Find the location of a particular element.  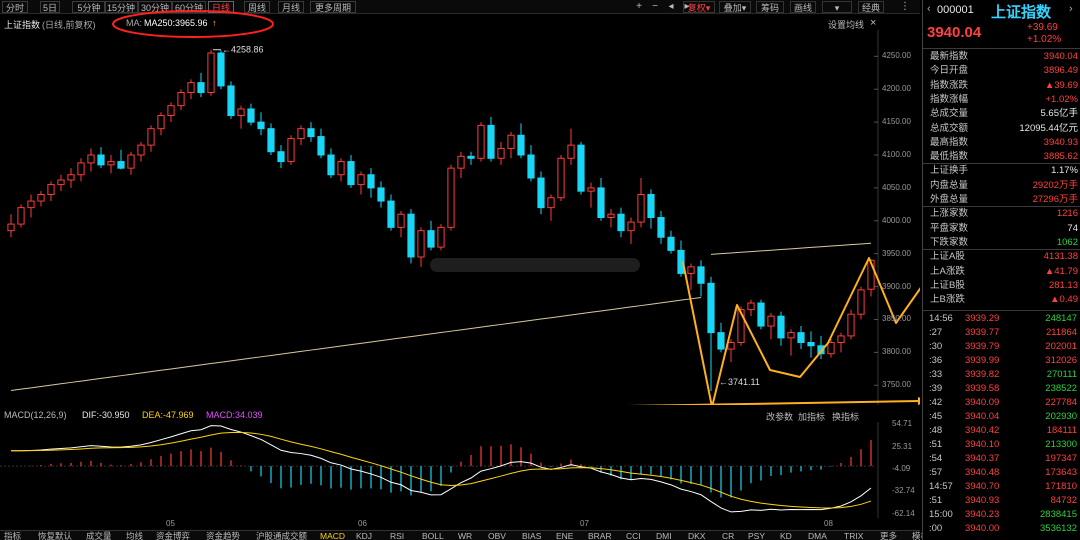

stat-value: ▲0.49 is located at coordinates (1064, 300).